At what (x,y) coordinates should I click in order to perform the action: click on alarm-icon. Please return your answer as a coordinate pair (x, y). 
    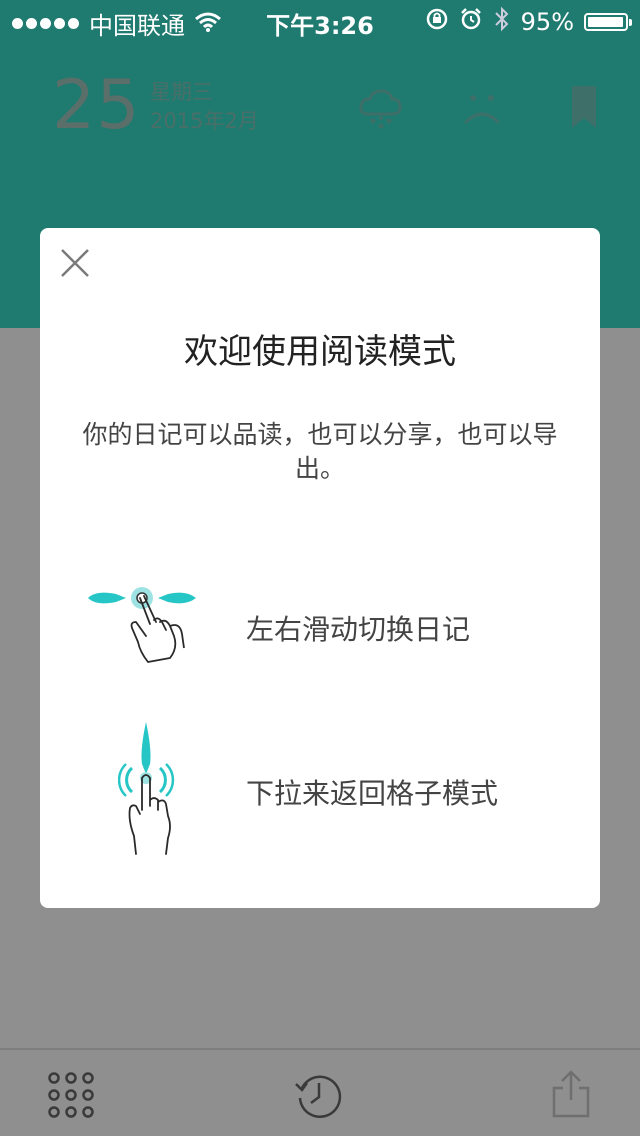
    Looking at the image, I should click on (471, 22).